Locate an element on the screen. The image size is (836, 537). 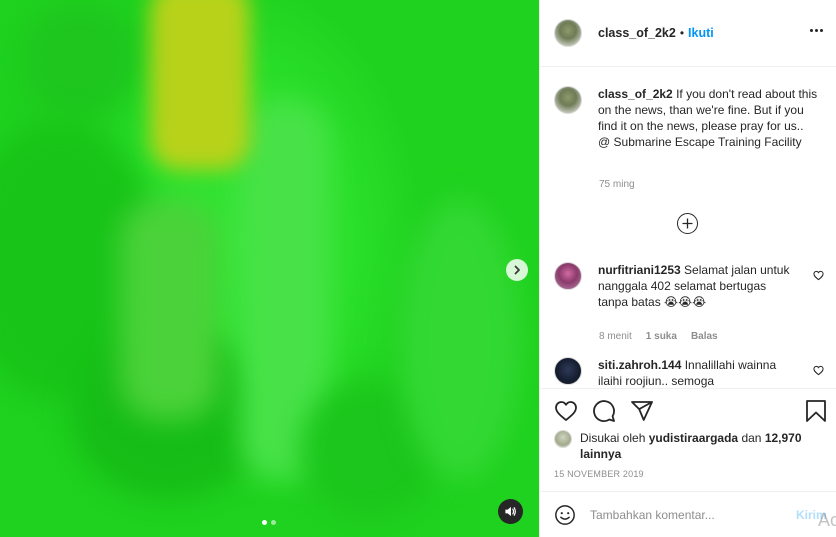
post-date: 15 NOVEMBER 2019 is located at coordinates (599, 474).